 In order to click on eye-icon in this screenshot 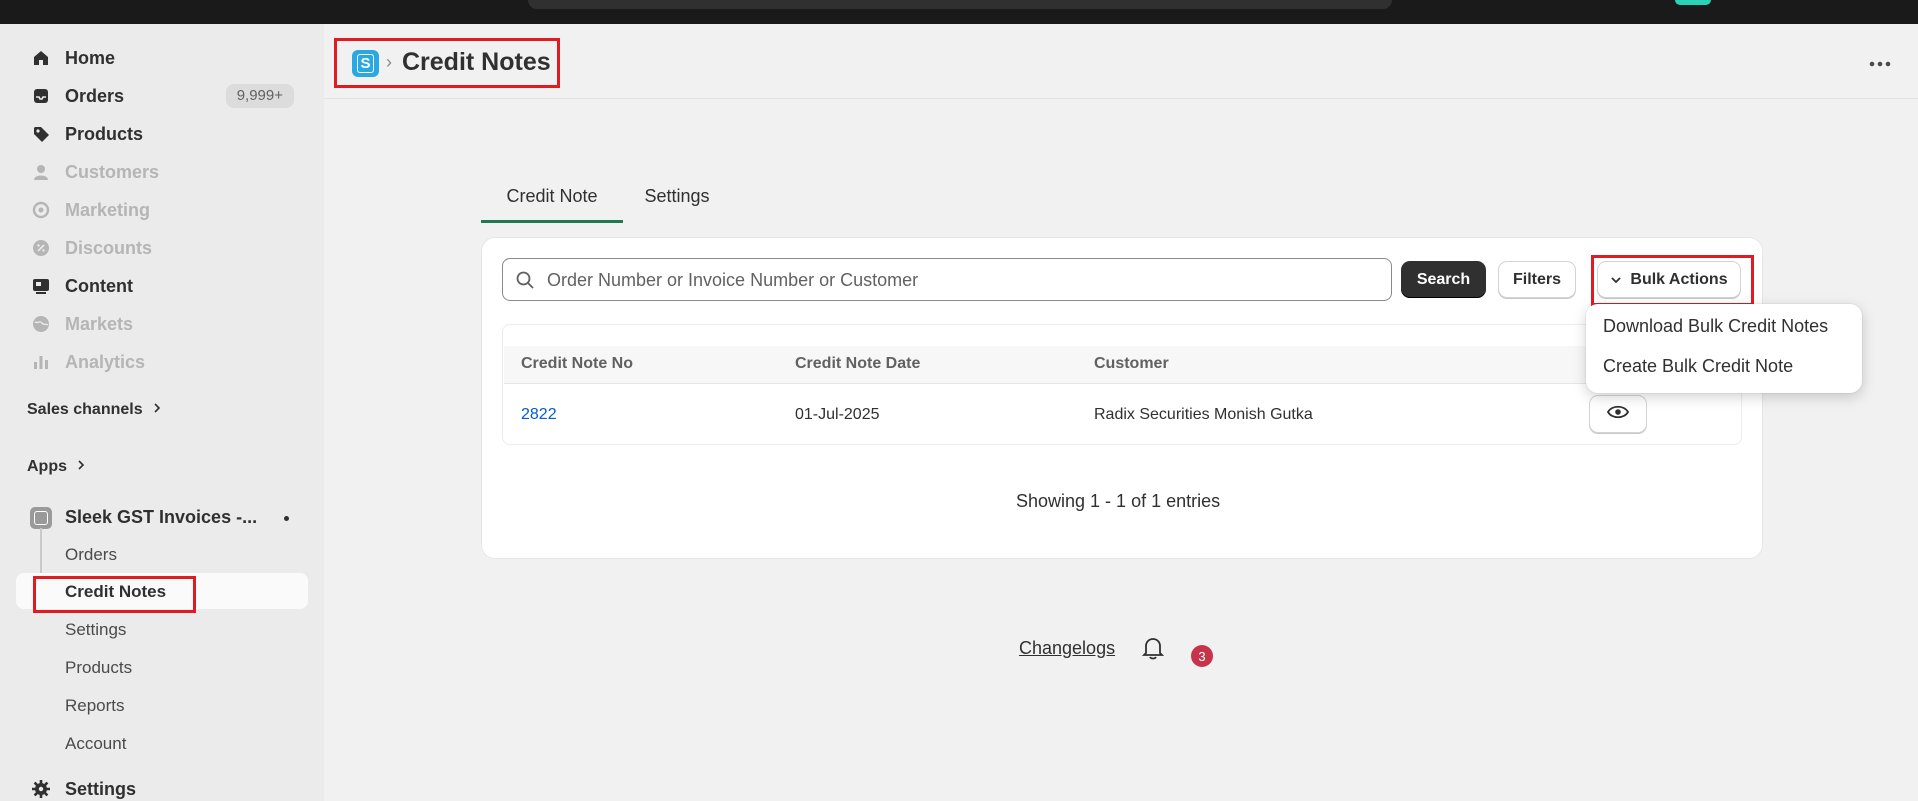, I will do `click(1618, 414)`.